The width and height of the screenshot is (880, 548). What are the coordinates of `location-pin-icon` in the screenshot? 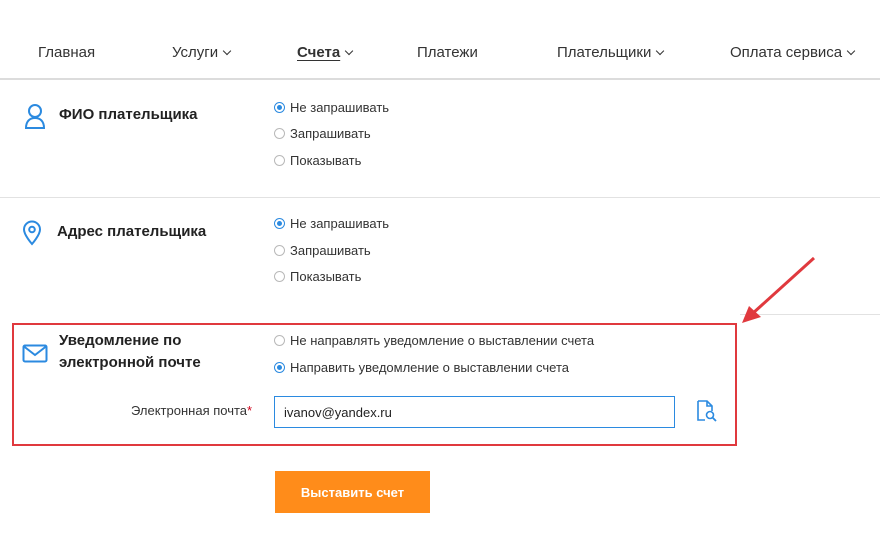 It's located at (32, 233).